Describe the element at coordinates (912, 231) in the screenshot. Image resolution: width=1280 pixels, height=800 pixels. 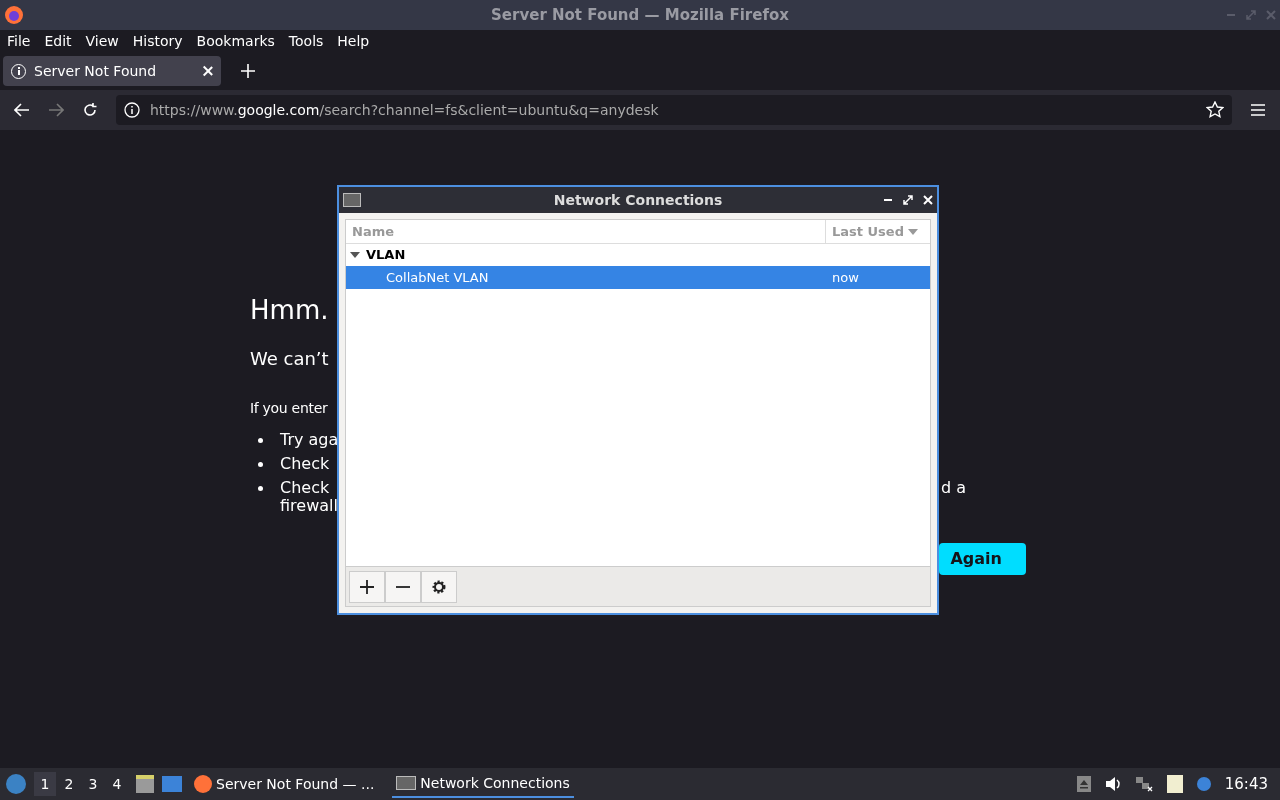
I see `sort-arrow-icon` at that location.